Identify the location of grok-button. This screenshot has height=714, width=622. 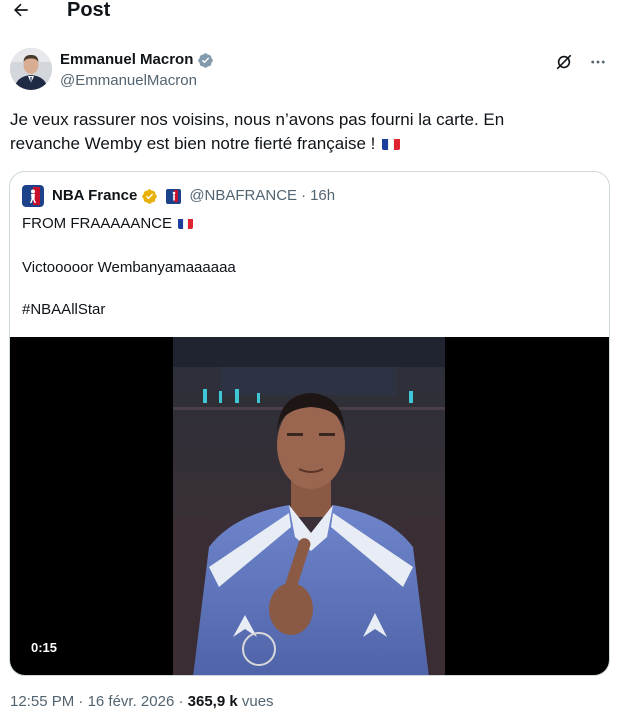
(564, 62).